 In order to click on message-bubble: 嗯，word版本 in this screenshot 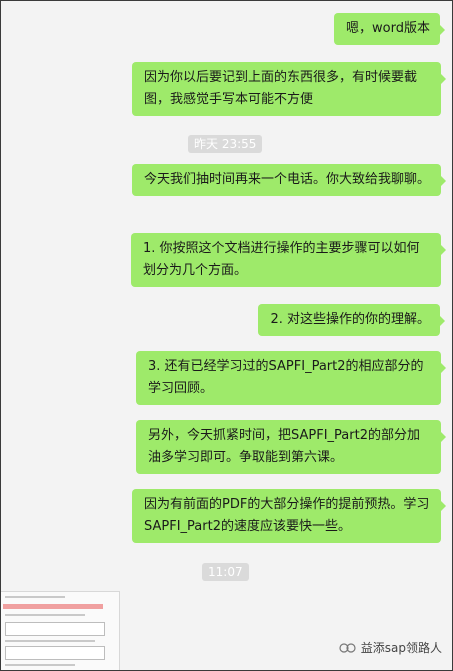, I will do `click(389, 29)`.